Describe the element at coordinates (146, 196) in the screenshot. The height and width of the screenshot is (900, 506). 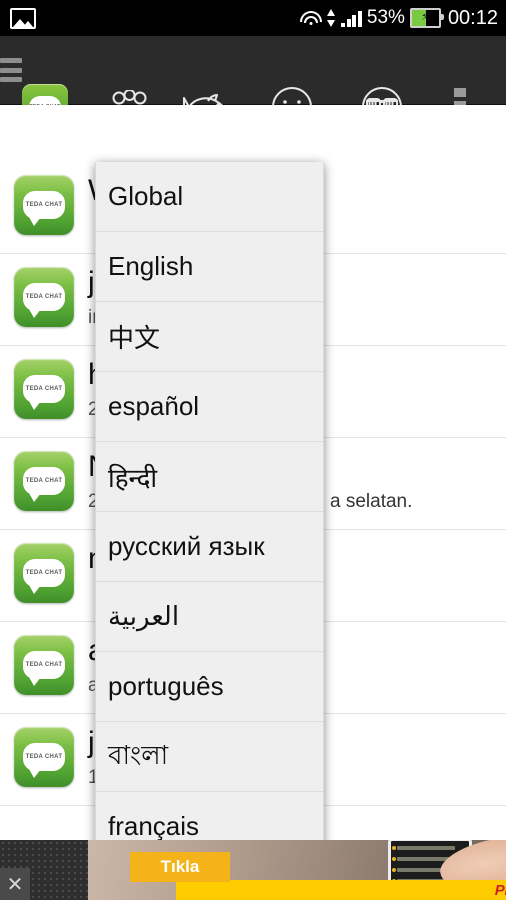
I see `language-option-label: Global` at that location.